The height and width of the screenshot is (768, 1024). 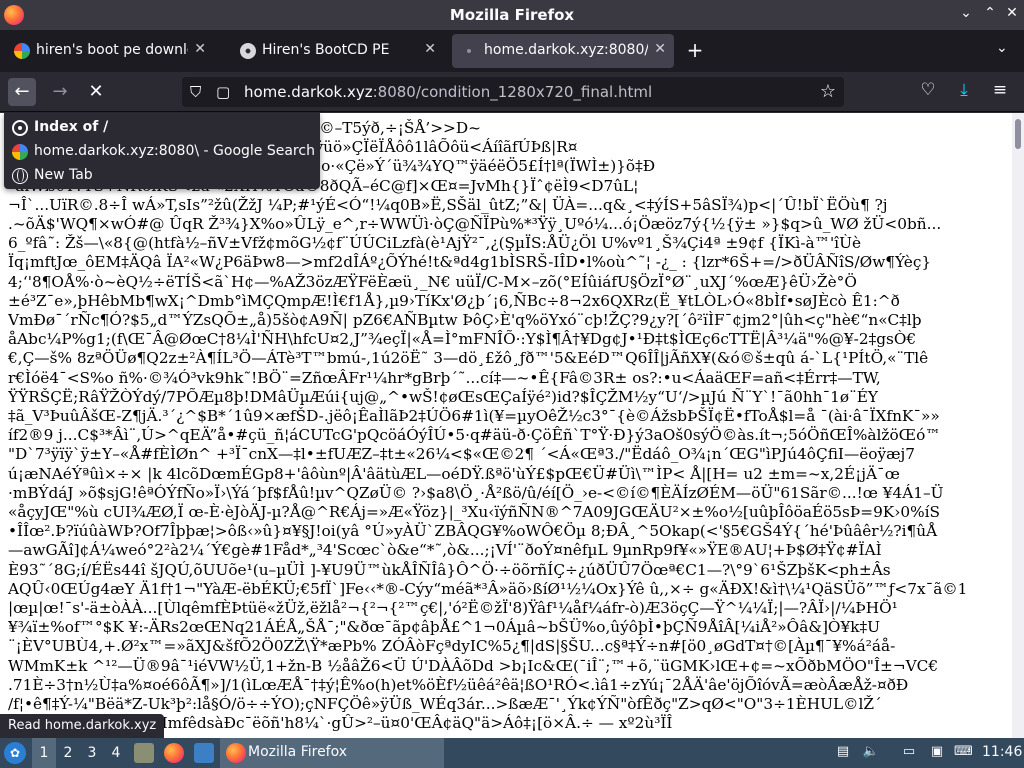 I want to click on file-manager-icon, so click(x=144, y=753).